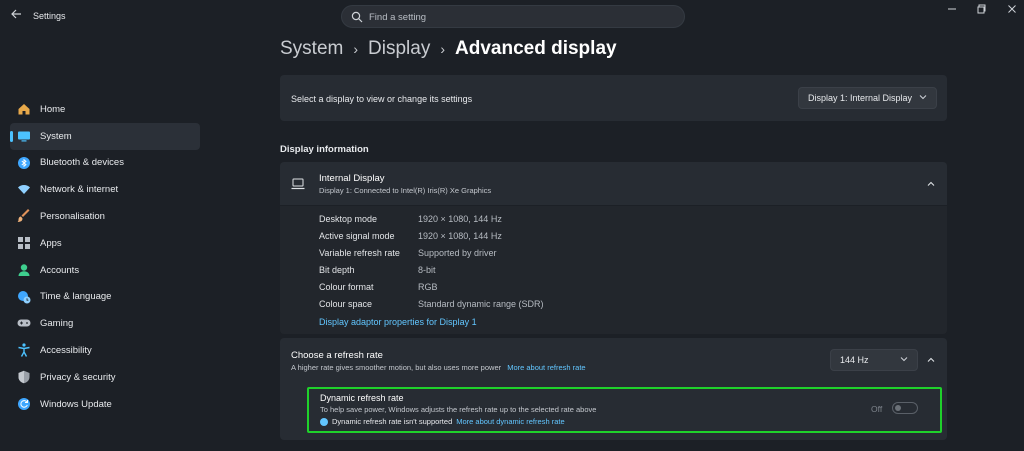 The image size is (1024, 451). Describe the element at coordinates (53, 109) in the screenshot. I see `sidebar-item-label: Home` at that location.